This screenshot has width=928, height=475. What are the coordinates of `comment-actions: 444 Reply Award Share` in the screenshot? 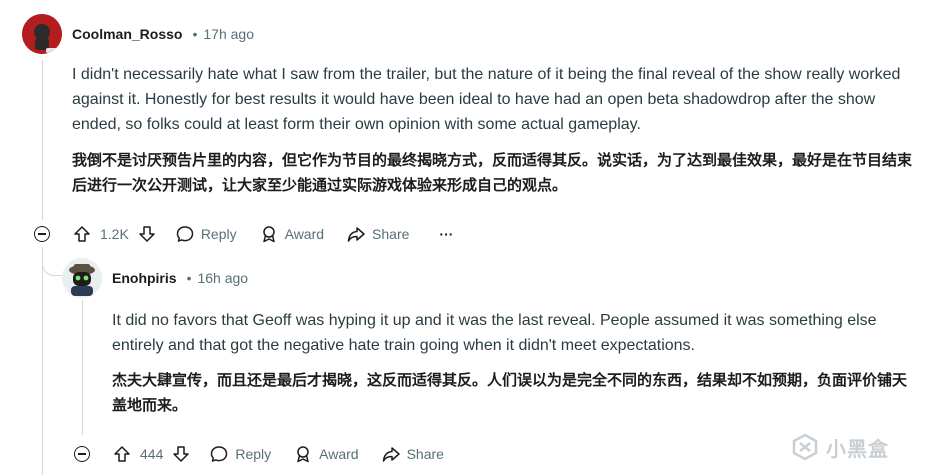 It's located at (278, 454).